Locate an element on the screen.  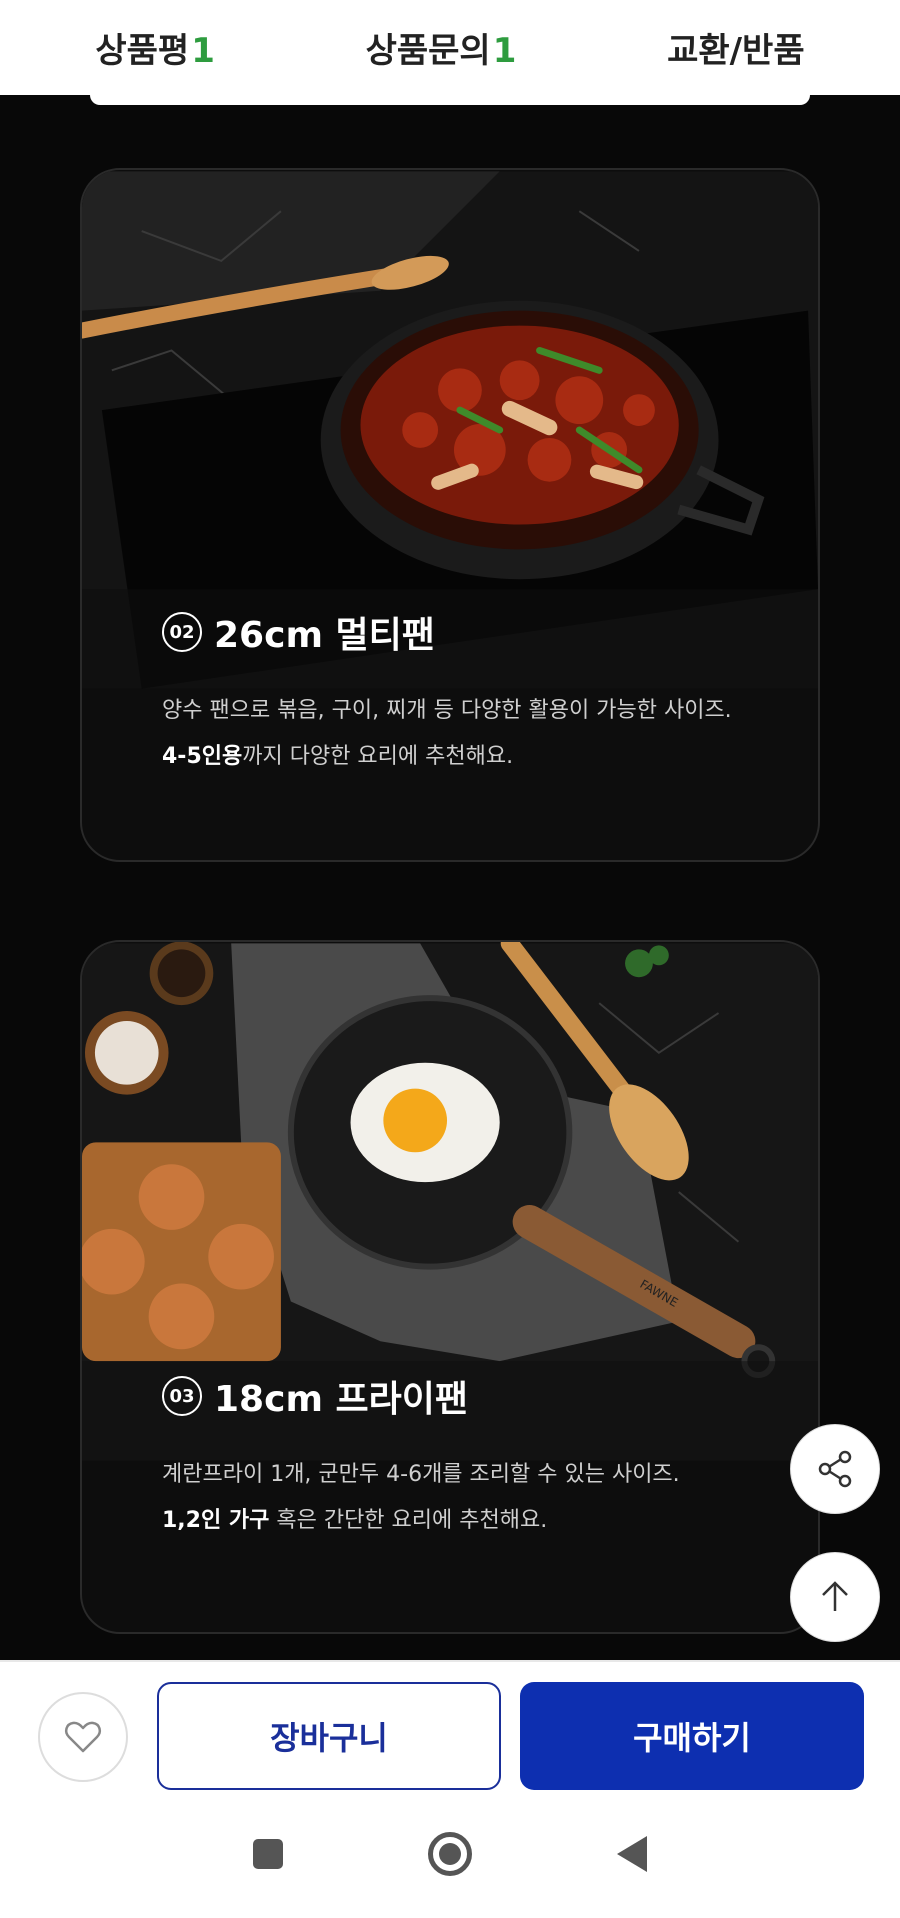
home-icon is located at coordinates (449, 1854).